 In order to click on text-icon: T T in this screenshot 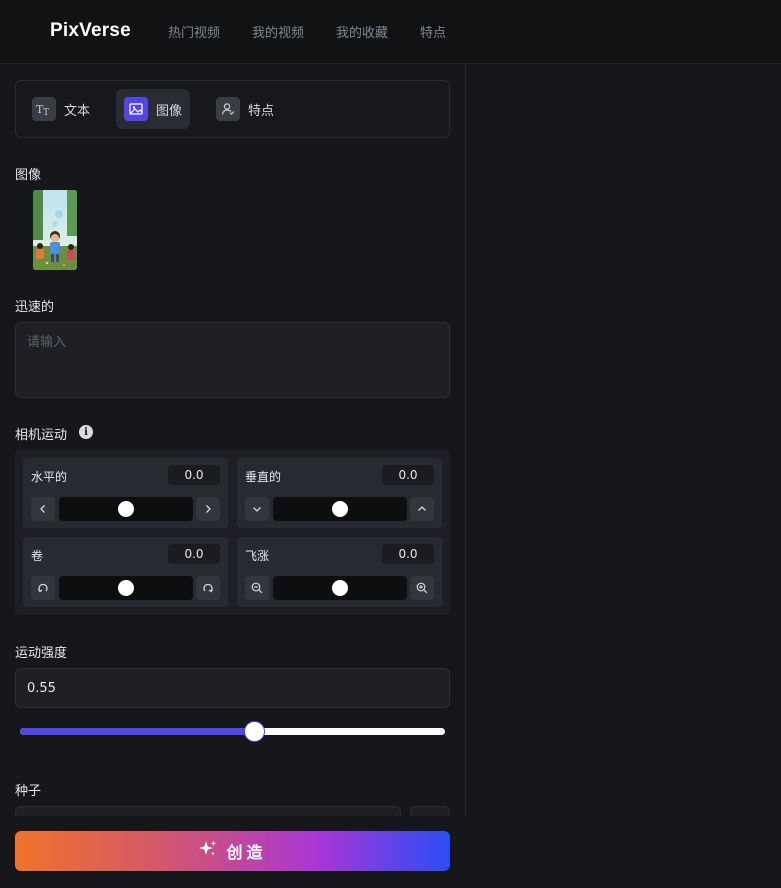, I will do `click(44, 109)`.